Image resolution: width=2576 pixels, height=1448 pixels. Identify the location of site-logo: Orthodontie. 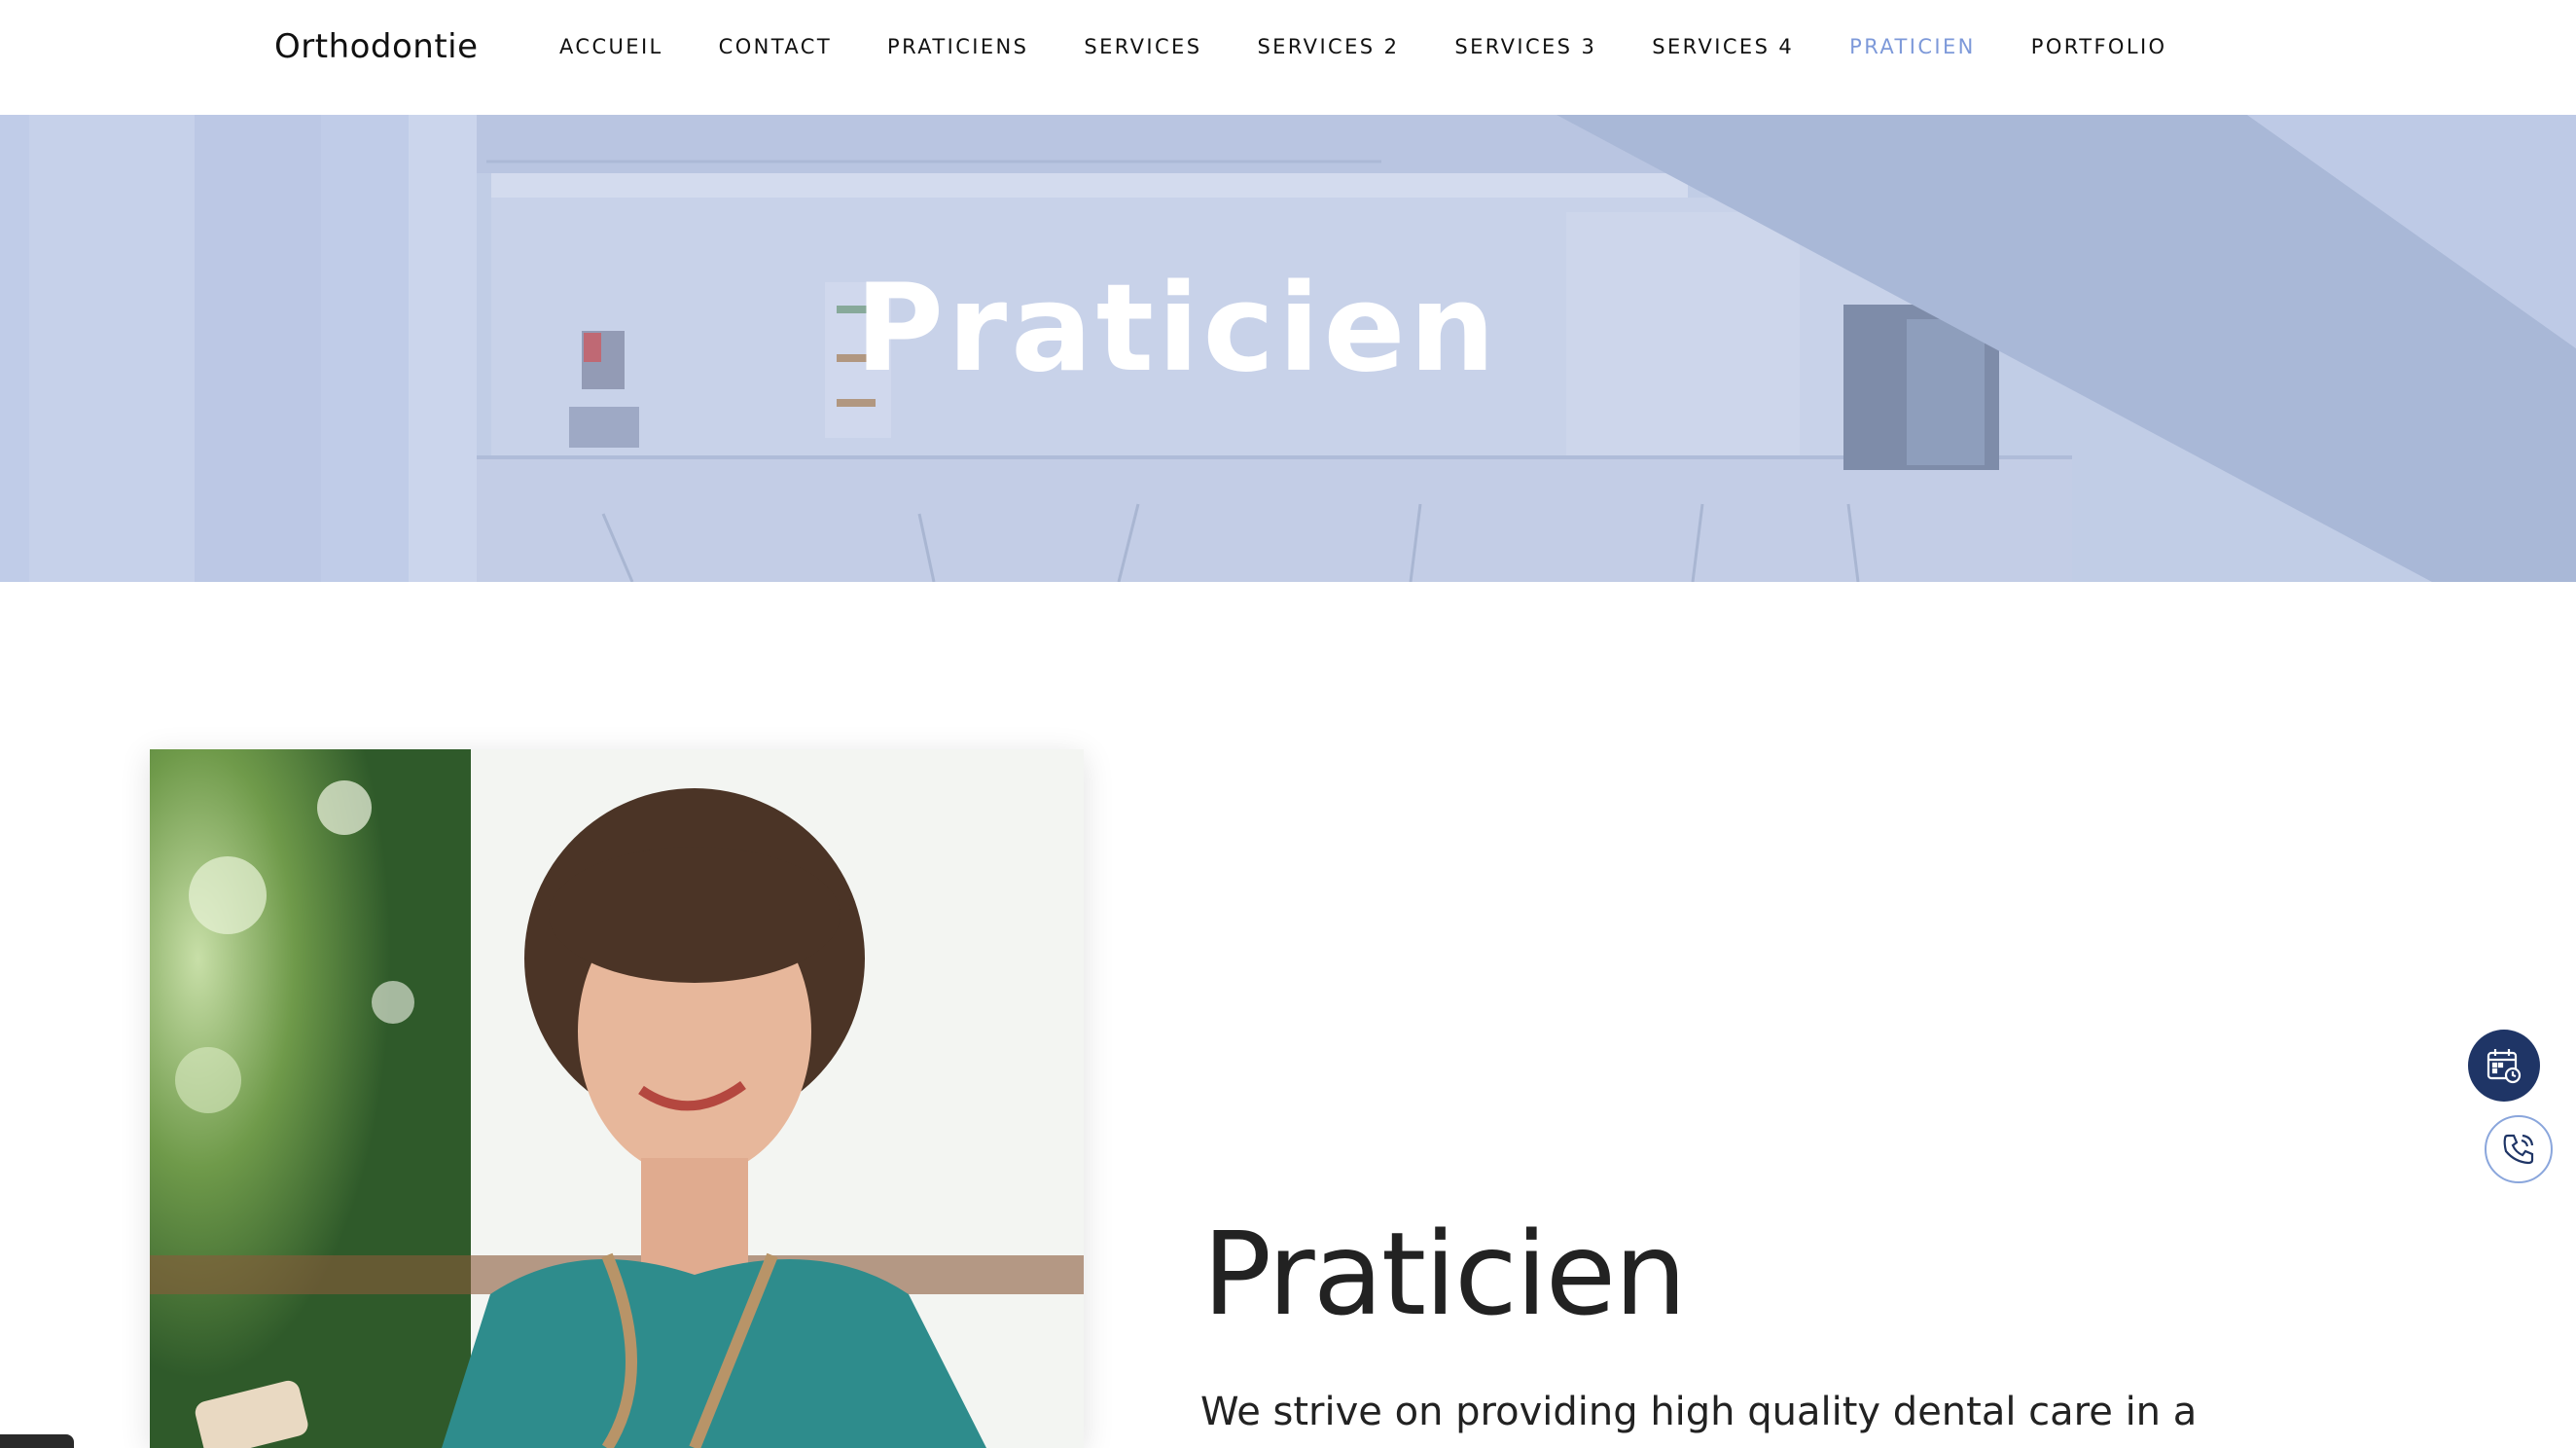
(376, 47).